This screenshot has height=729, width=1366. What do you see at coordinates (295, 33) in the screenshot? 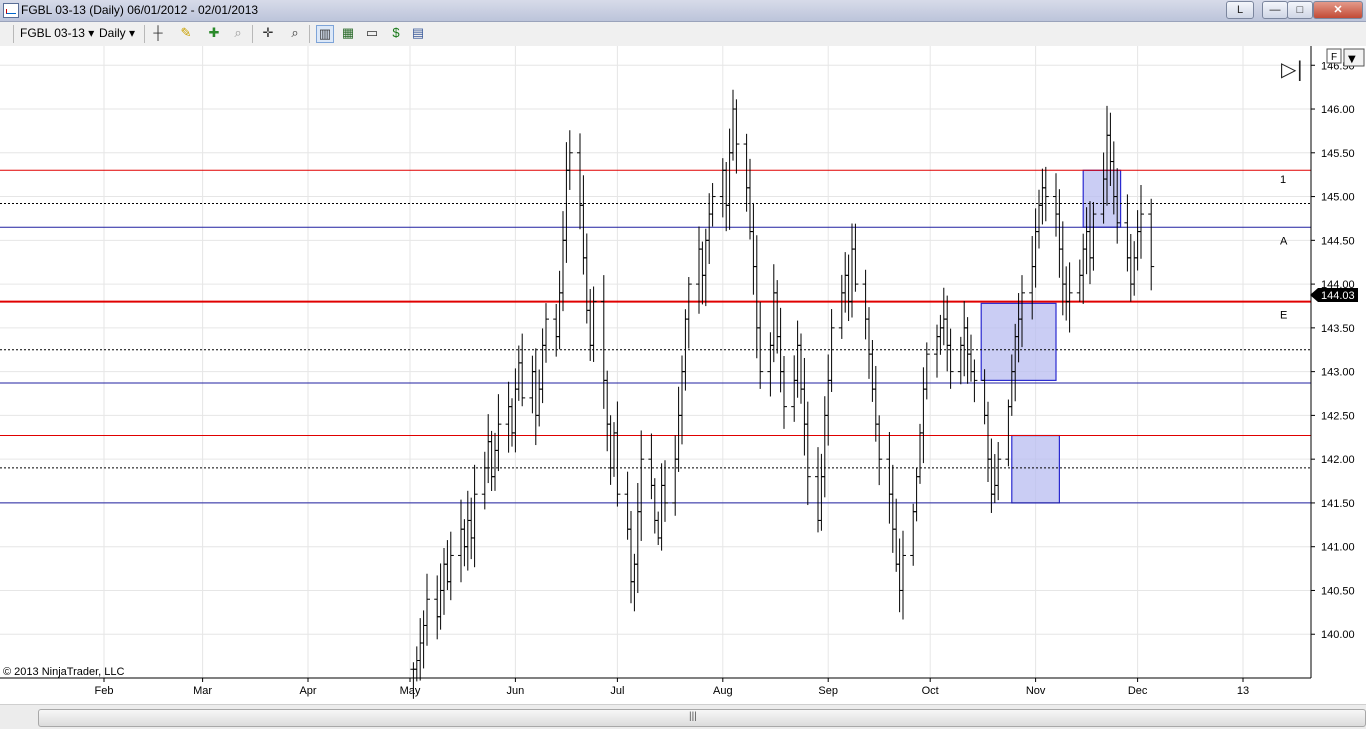
I see `magnify-icon: ⌕` at bounding box center [295, 33].